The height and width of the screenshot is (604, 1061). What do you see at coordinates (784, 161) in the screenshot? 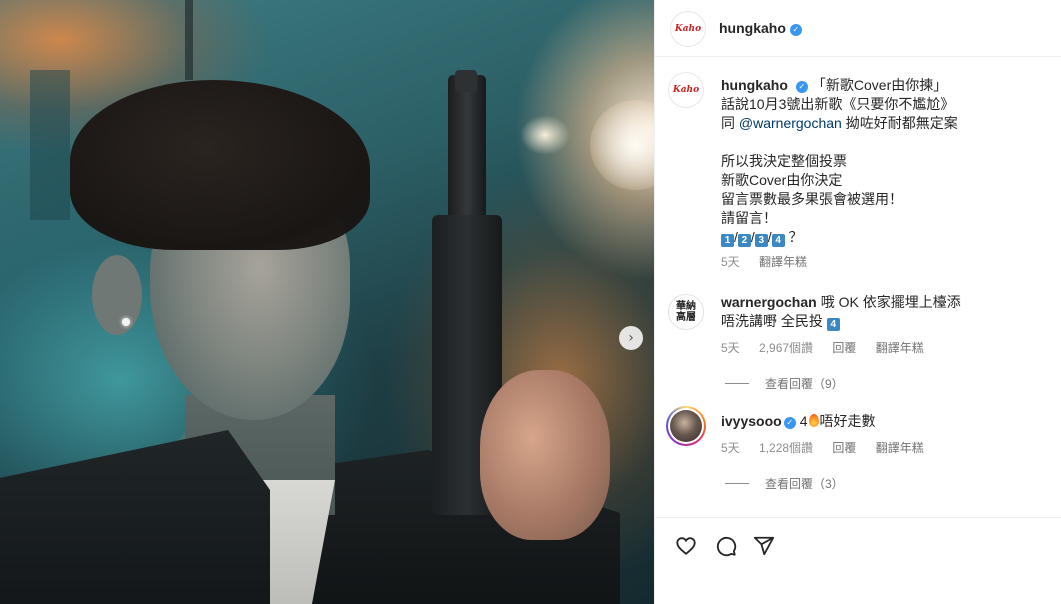
I see `caption-line: 所以我決定整個投票` at bounding box center [784, 161].